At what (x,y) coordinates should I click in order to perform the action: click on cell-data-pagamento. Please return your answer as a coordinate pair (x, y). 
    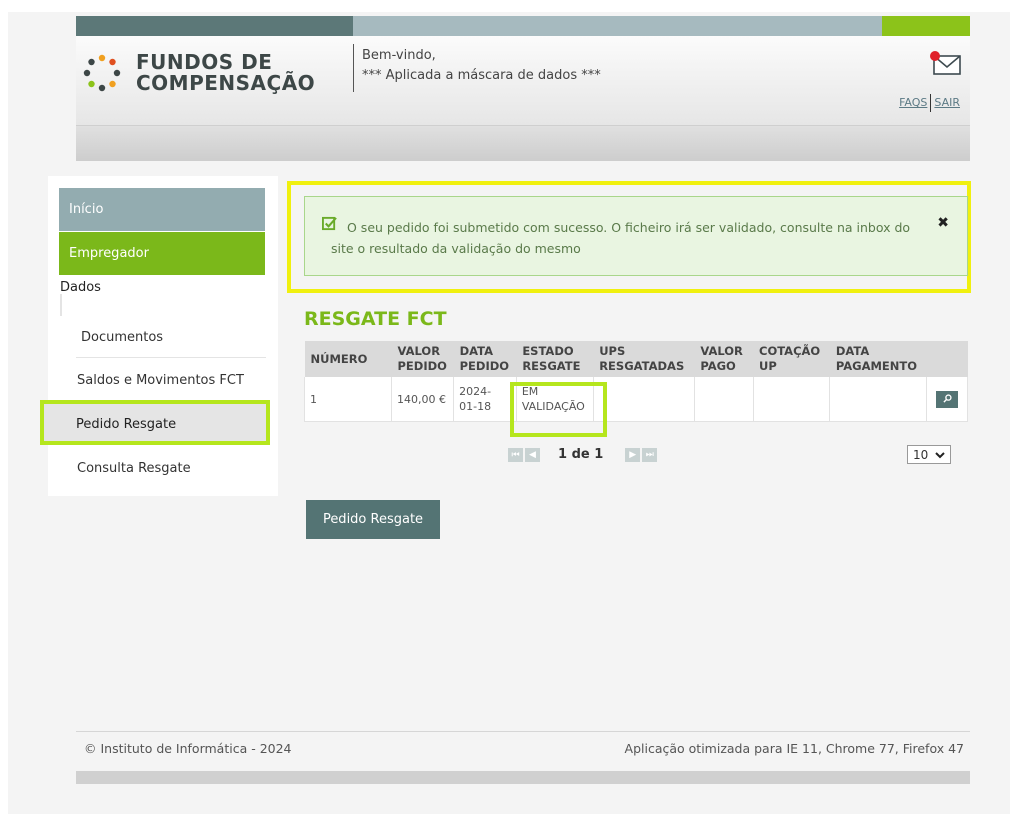
    Looking at the image, I should click on (878, 399).